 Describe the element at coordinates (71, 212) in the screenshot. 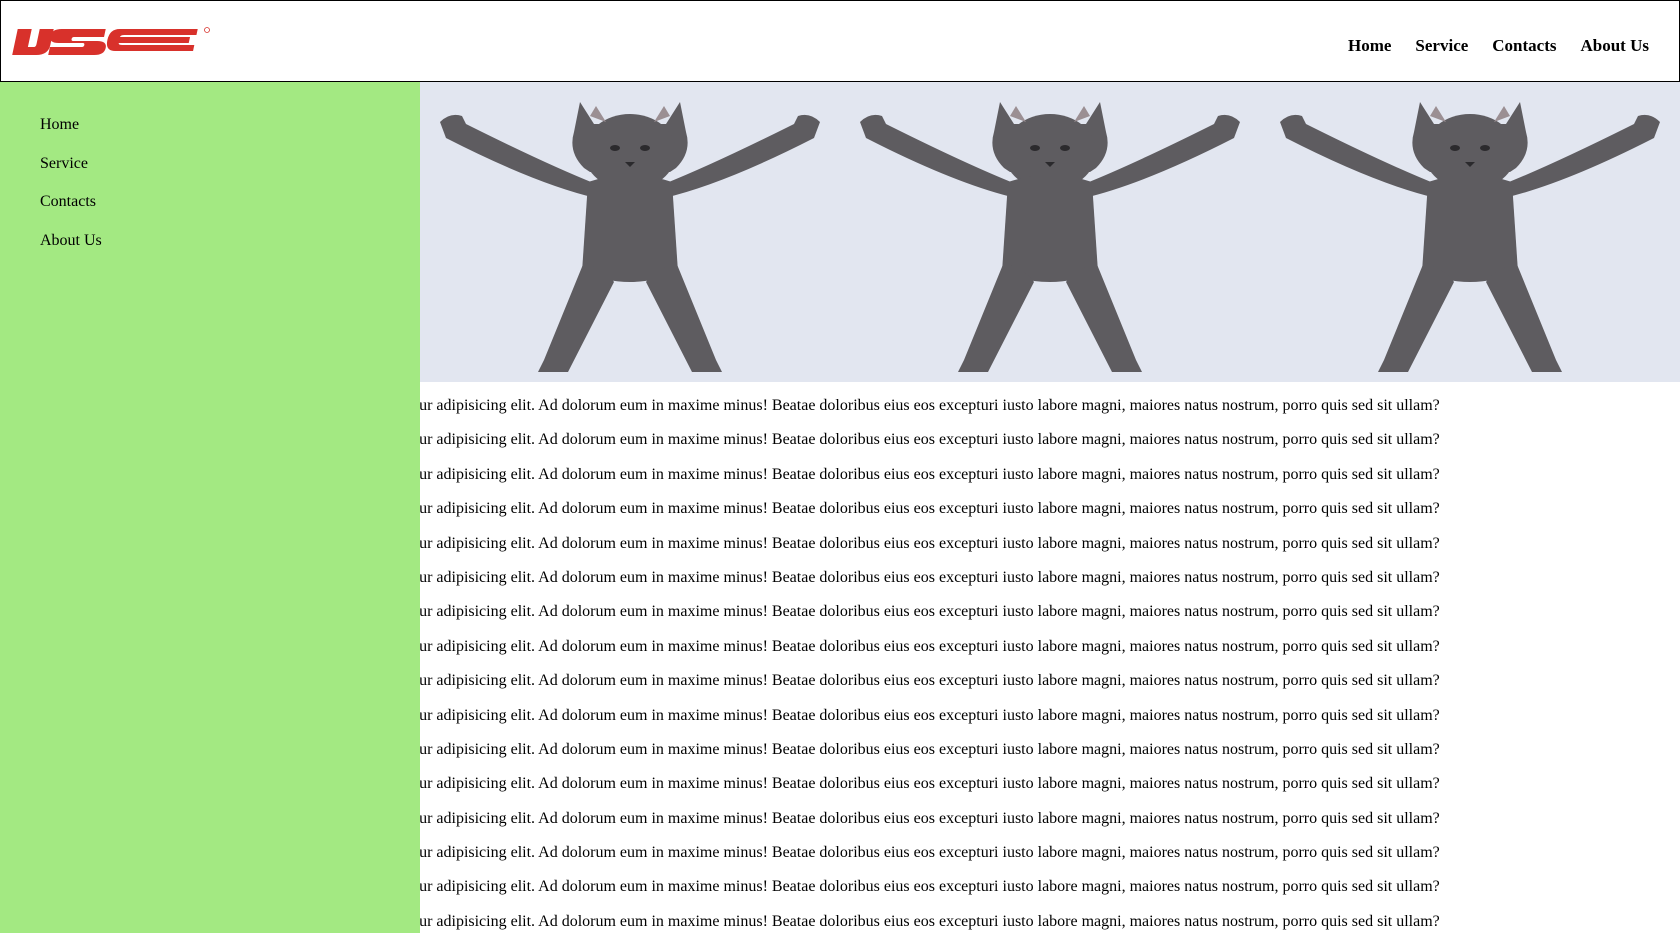

I see `sidebar-item-contacts: Contacts` at that location.